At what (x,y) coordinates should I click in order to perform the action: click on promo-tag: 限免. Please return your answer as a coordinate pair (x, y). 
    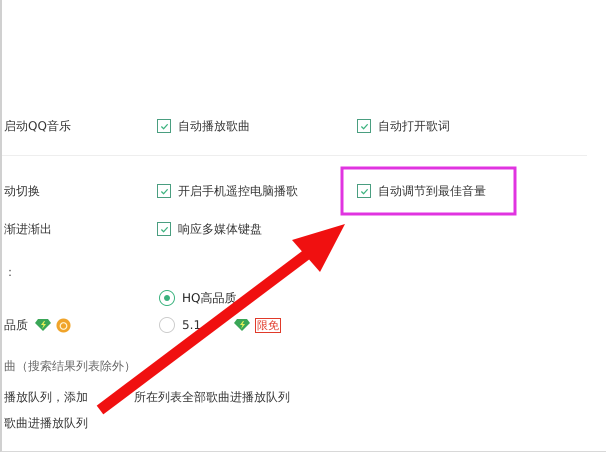
    Looking at the image, I should click on (268, 325).